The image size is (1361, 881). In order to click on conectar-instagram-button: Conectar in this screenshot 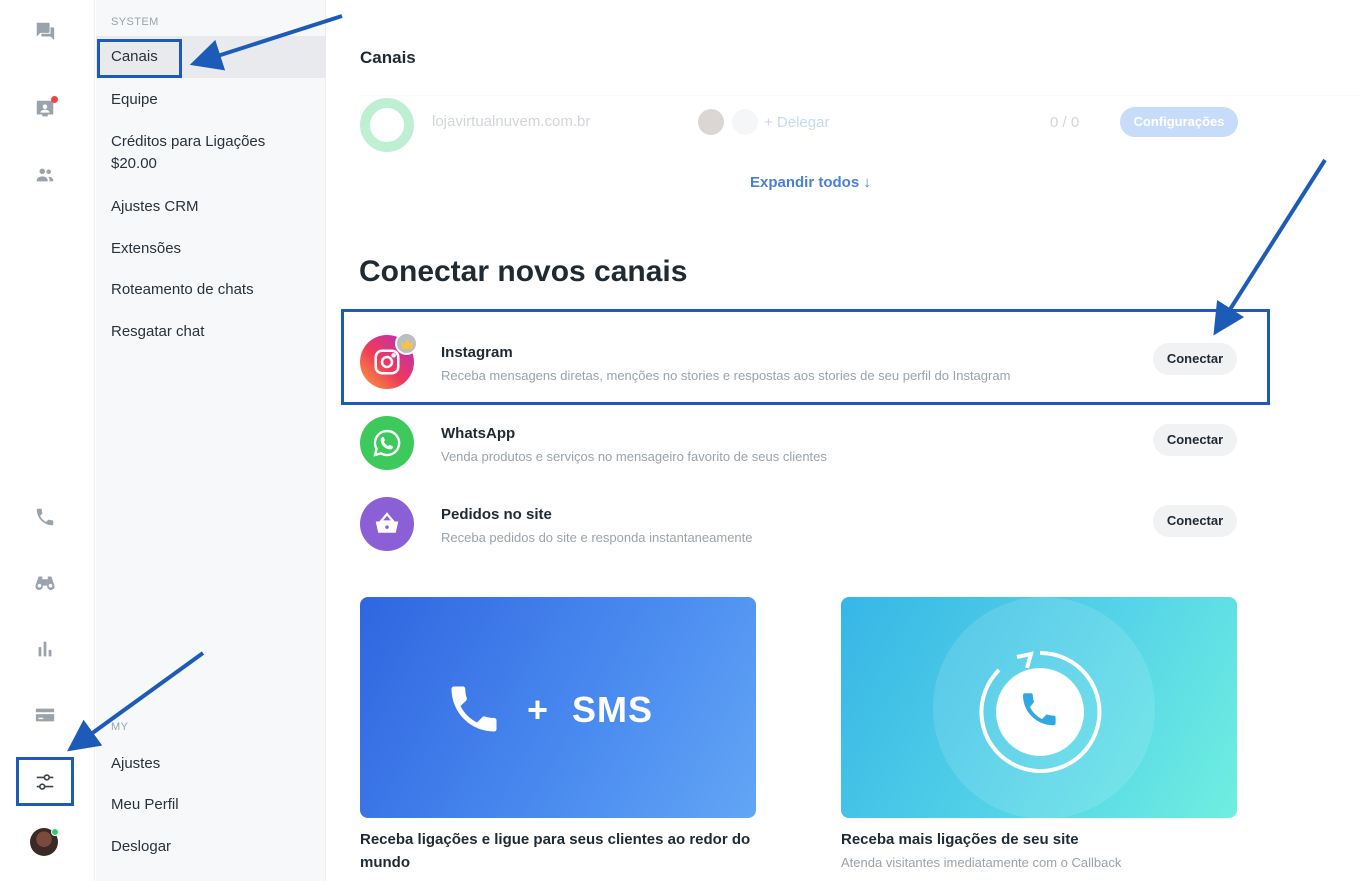, I will do `click(1195, 359)`.